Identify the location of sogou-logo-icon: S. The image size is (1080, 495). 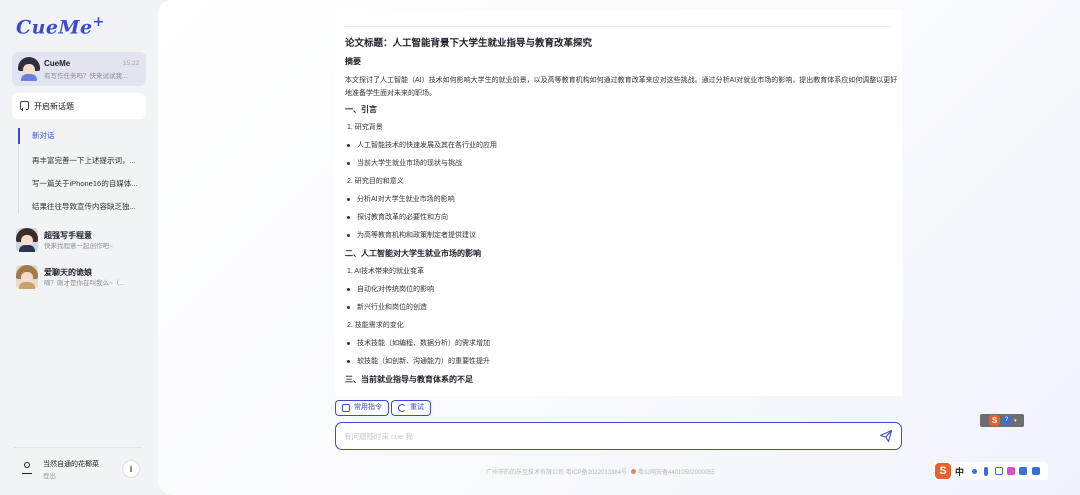
(943, 471).